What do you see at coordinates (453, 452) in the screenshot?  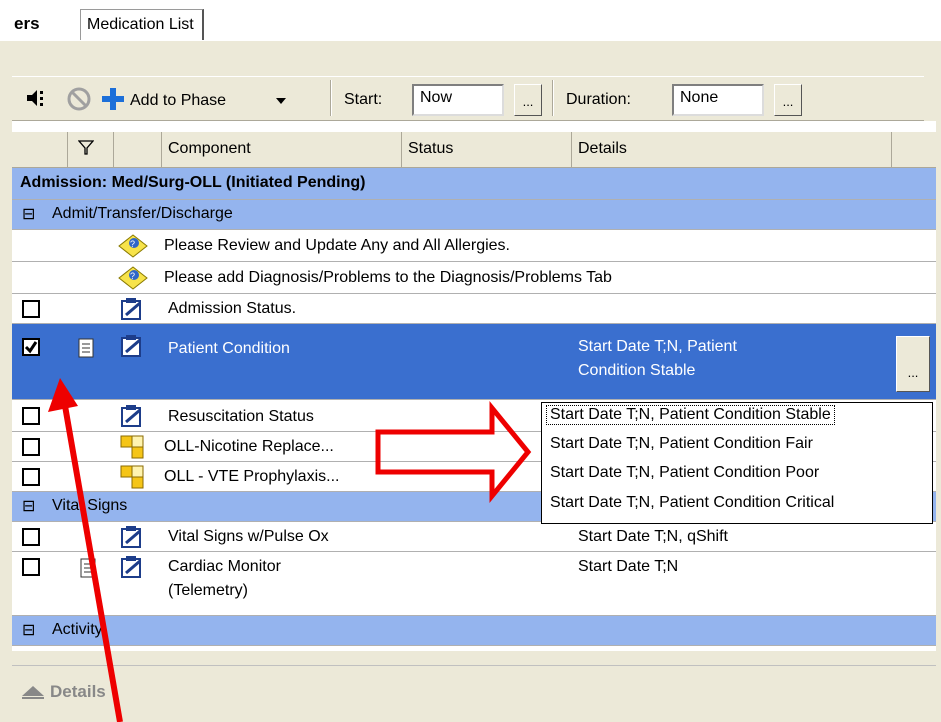 I see `right-arrow-annotation` at bounding box center [453, 452].